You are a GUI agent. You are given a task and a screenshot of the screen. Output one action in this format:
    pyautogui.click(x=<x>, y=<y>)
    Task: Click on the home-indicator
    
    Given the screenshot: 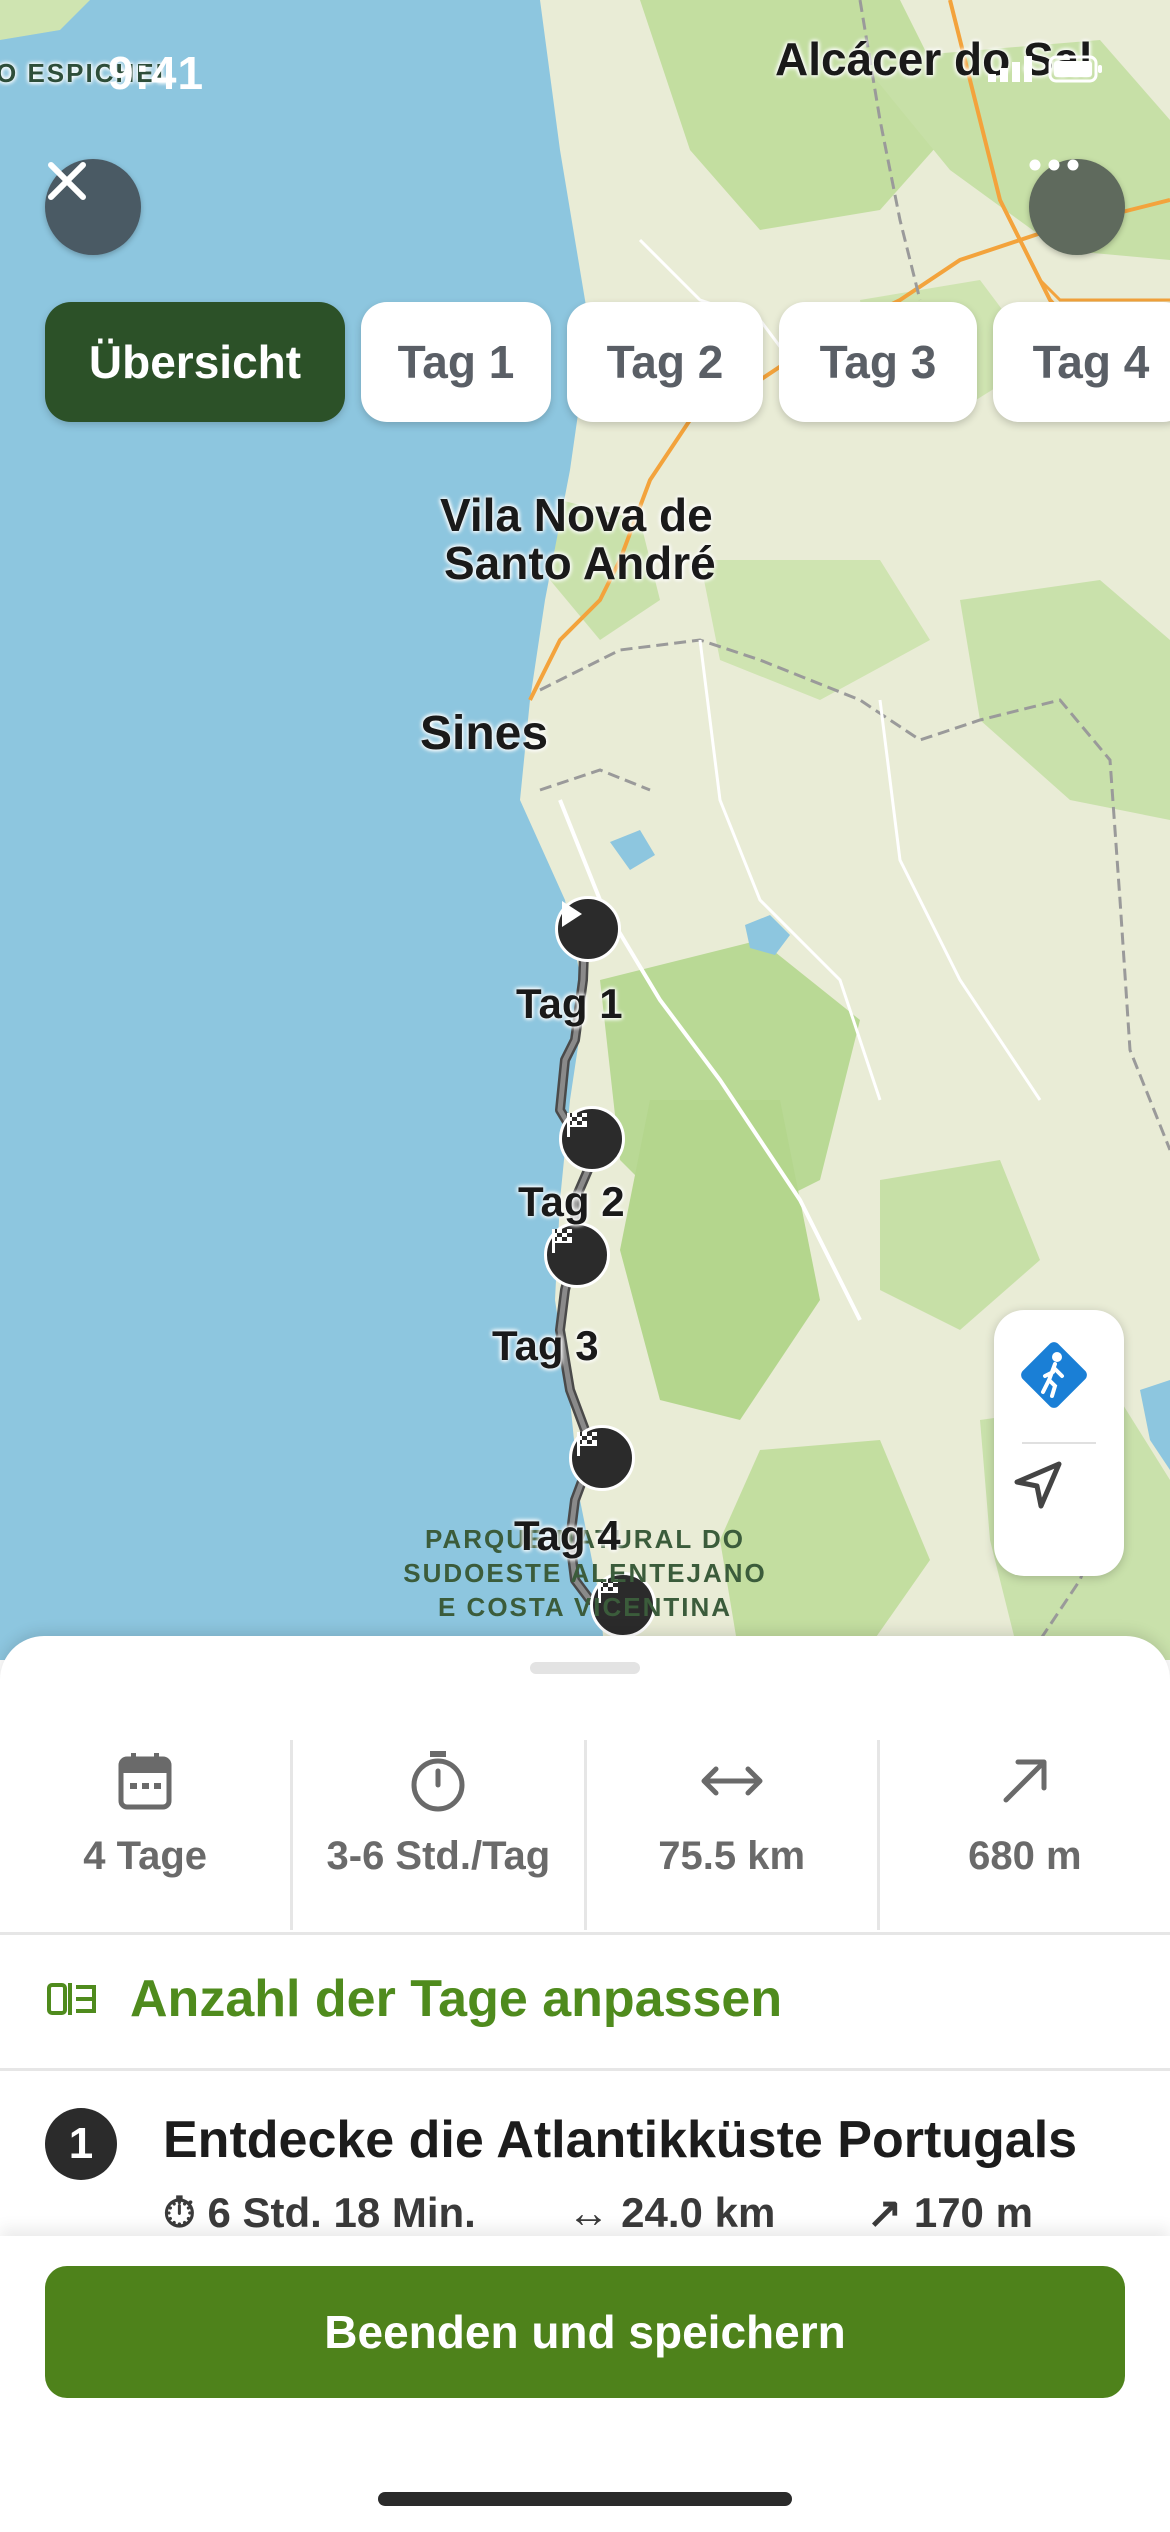 What is the action you would take?
    pyautogui.click(x=585, y=2499)
    